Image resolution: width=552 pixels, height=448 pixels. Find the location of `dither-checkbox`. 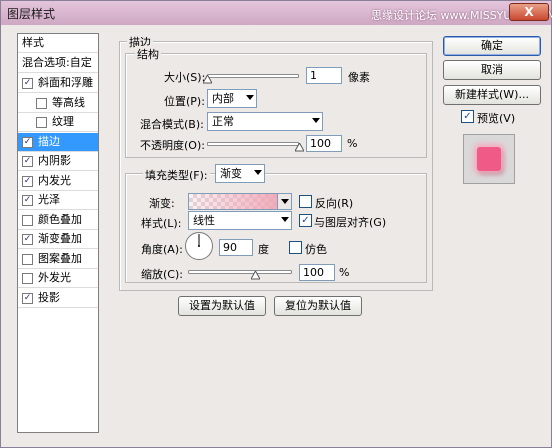

dither-checkbox is located at coordinates (295, 247).